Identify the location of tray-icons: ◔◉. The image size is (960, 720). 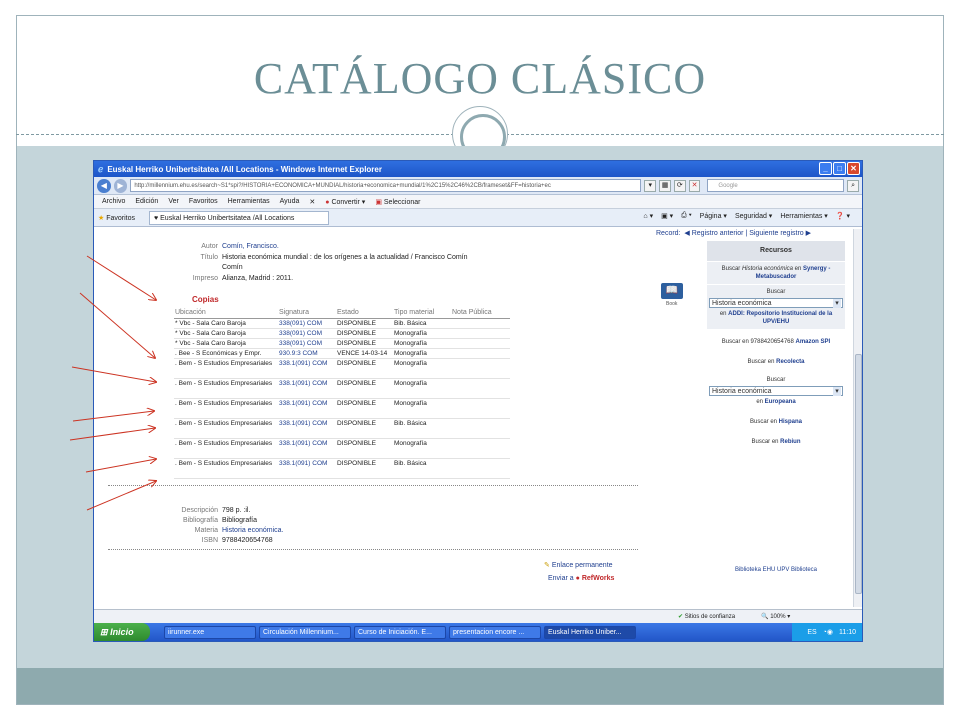
(828, 632).